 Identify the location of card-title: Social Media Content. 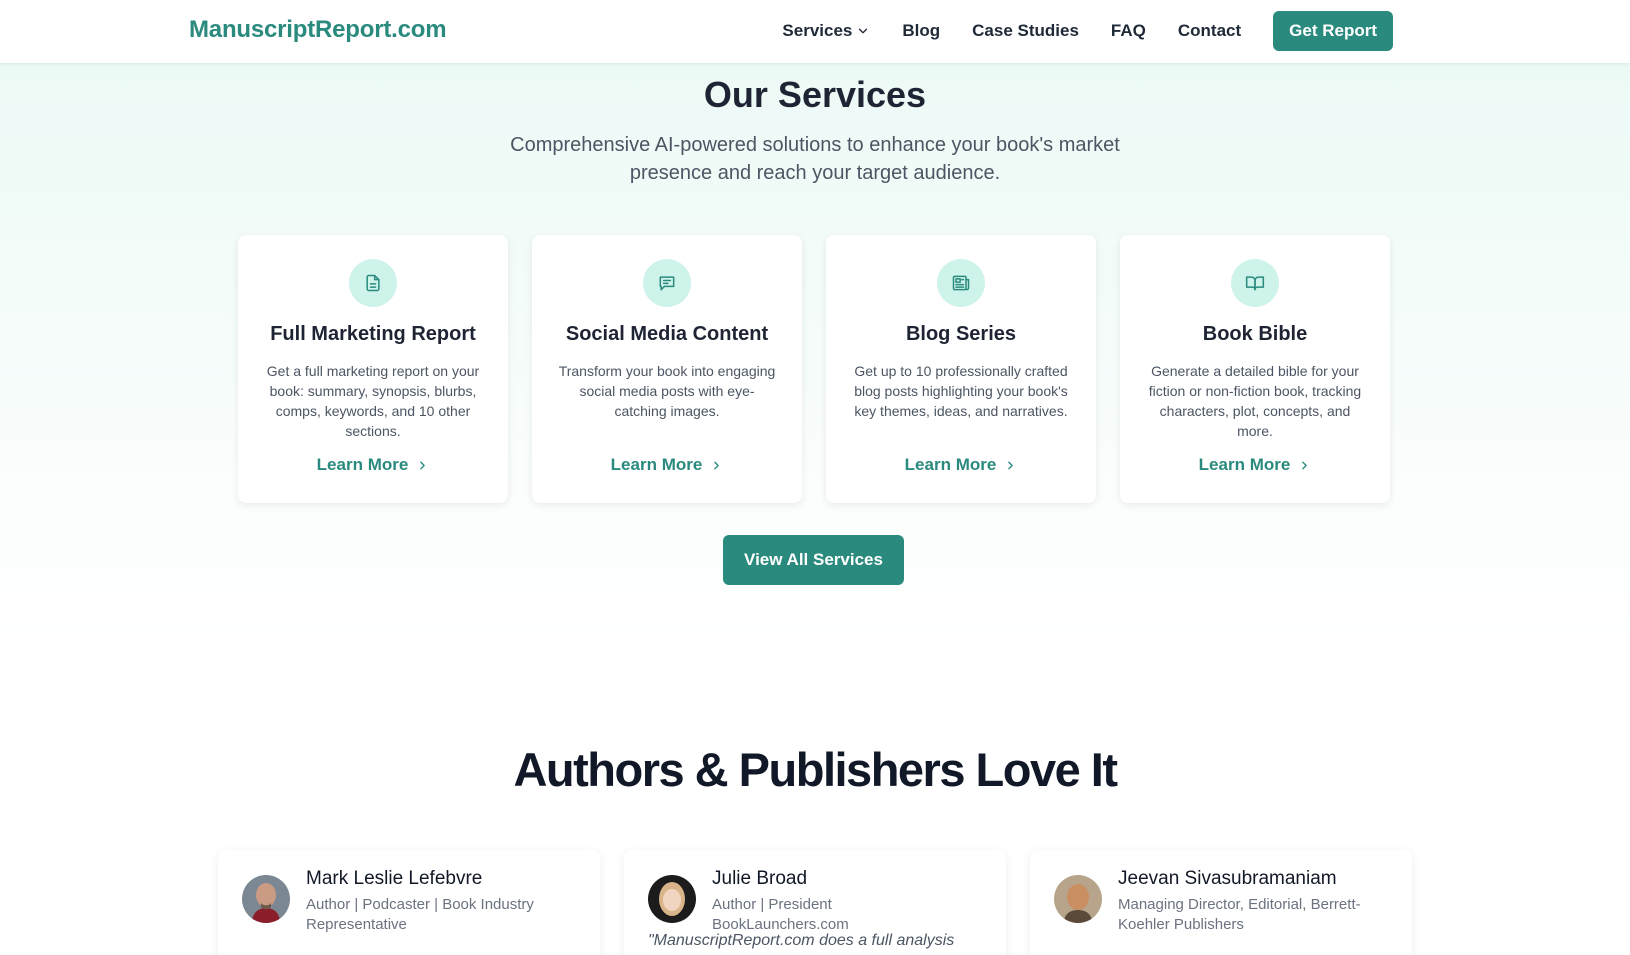
(667, 334).